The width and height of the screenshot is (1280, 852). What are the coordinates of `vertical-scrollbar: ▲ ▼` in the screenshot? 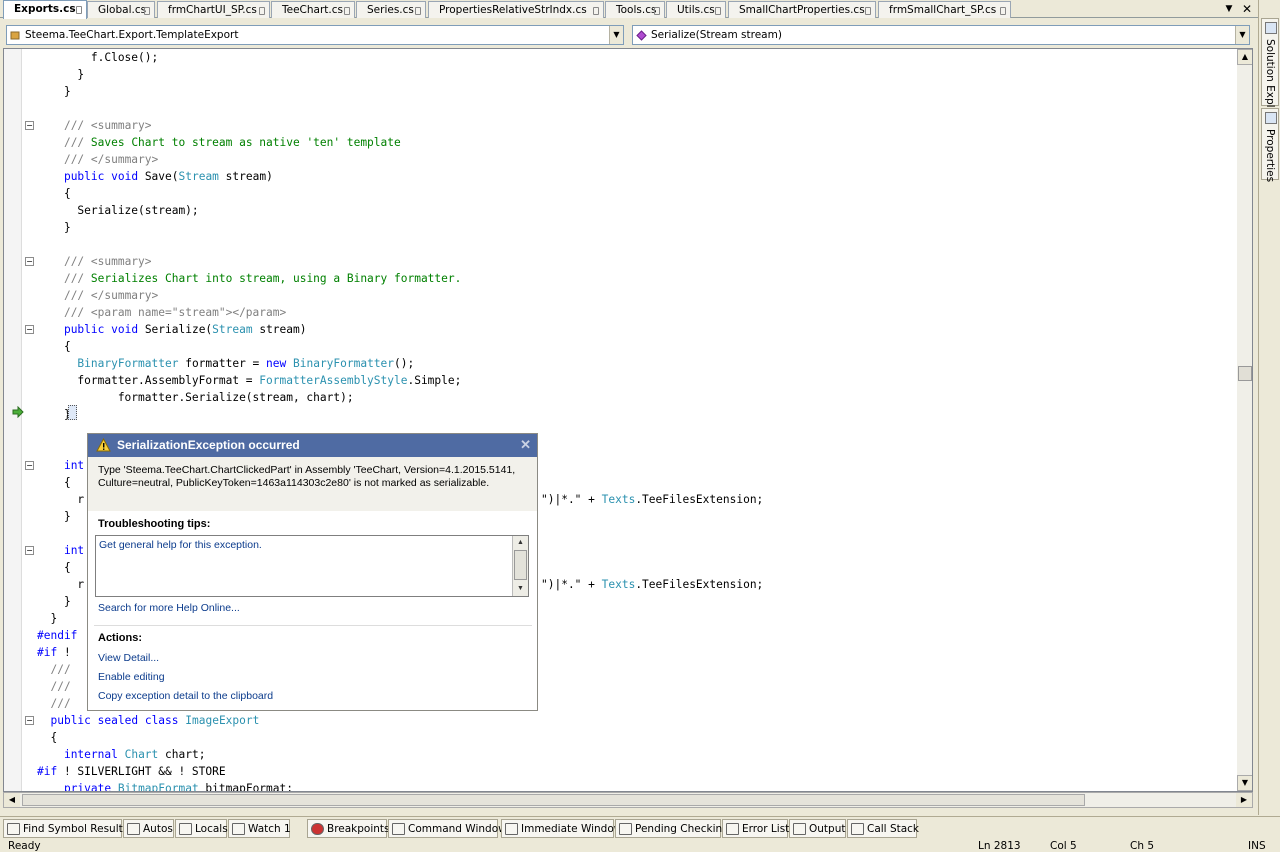 It's located at (1244, 420).